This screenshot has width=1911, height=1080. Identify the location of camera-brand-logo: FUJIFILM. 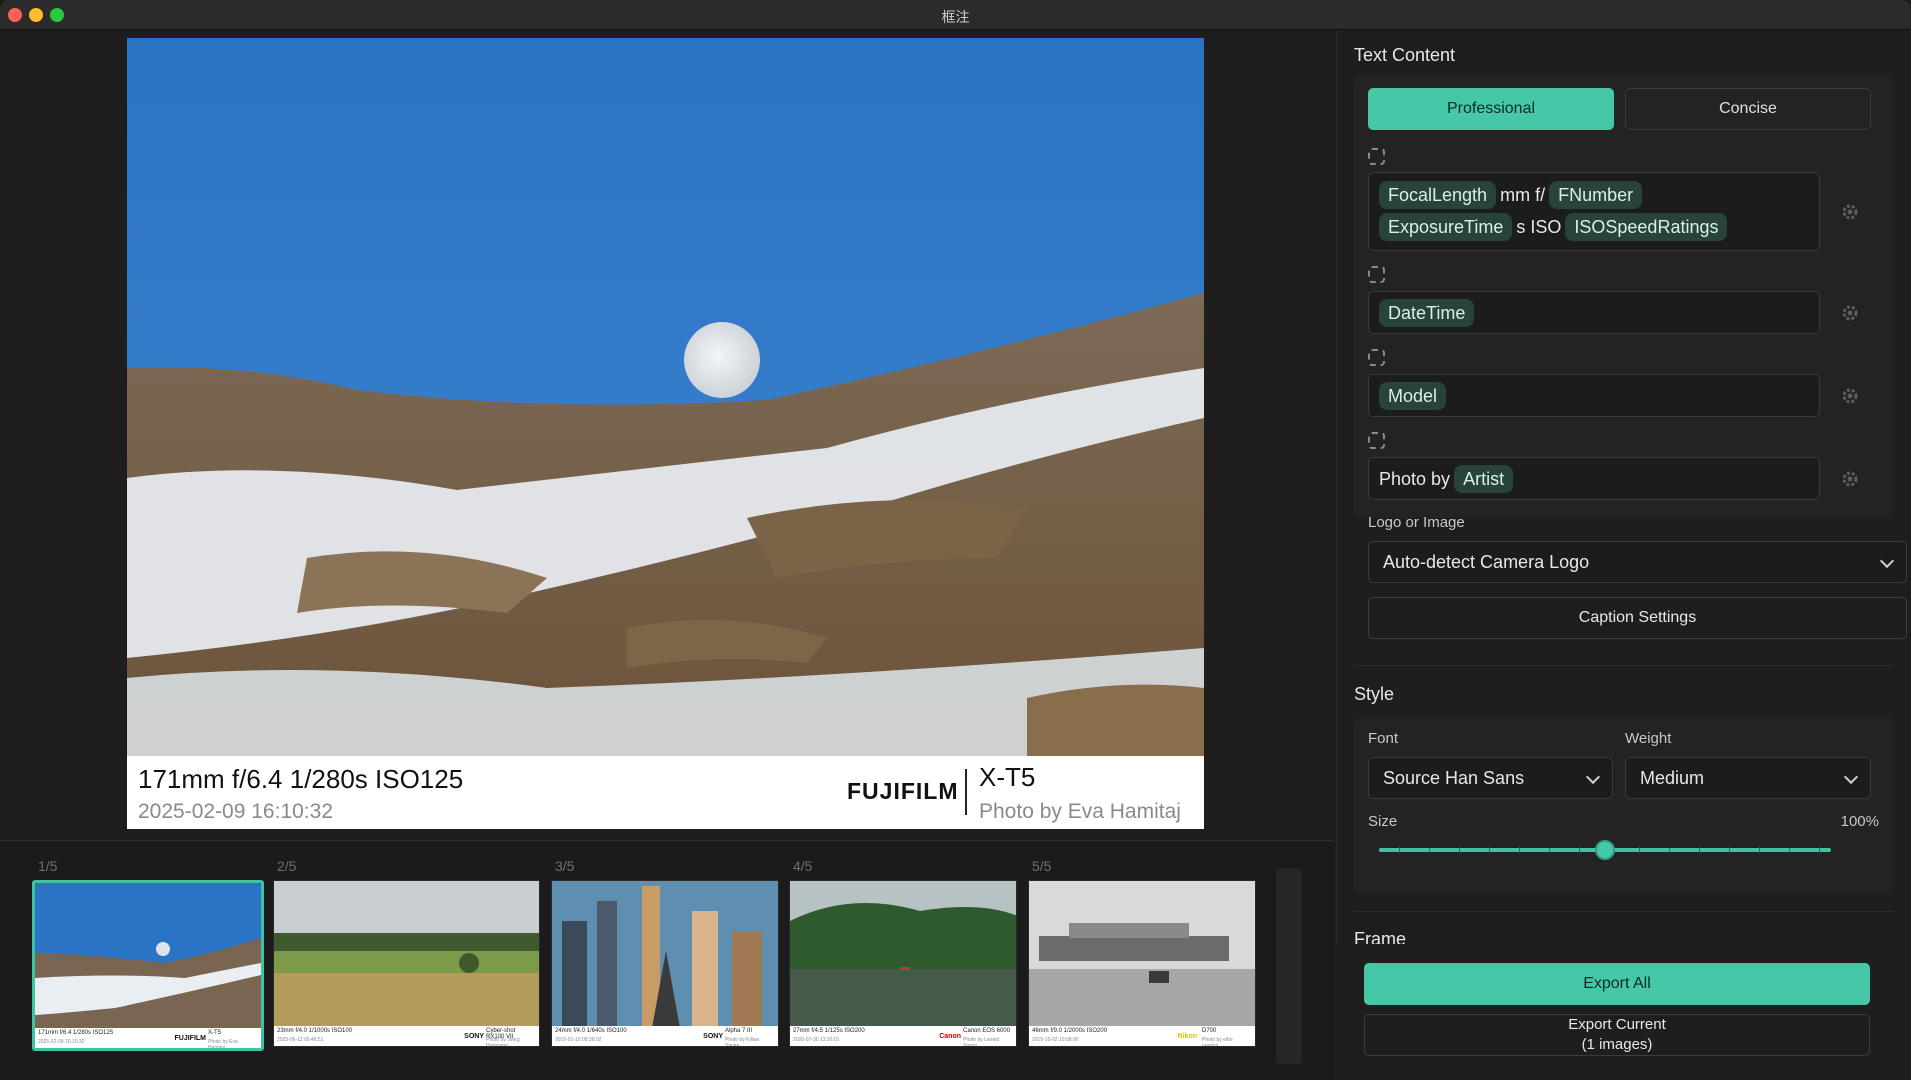
(903, 791).